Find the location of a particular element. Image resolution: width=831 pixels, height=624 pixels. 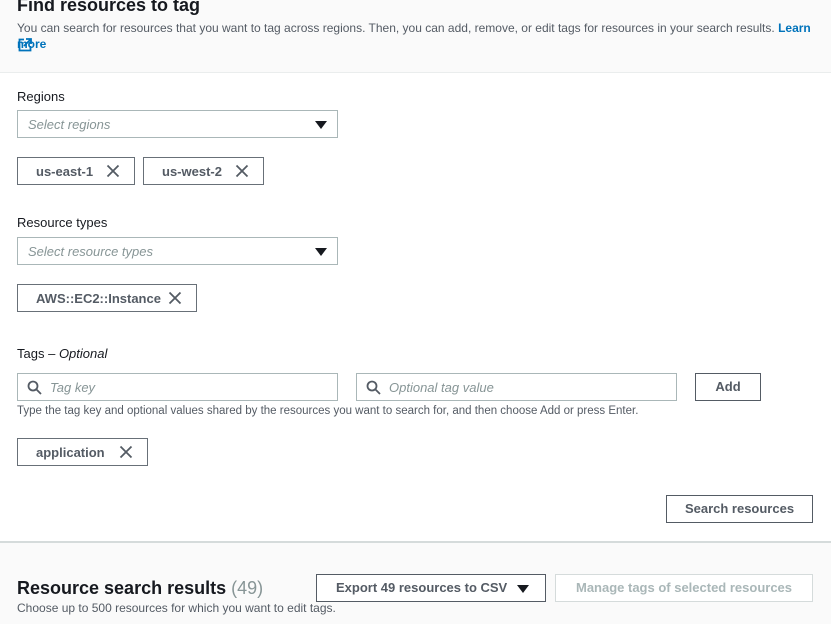

export-csv-button: Export 49 resources to CSV is located at coordinates (431, 588).